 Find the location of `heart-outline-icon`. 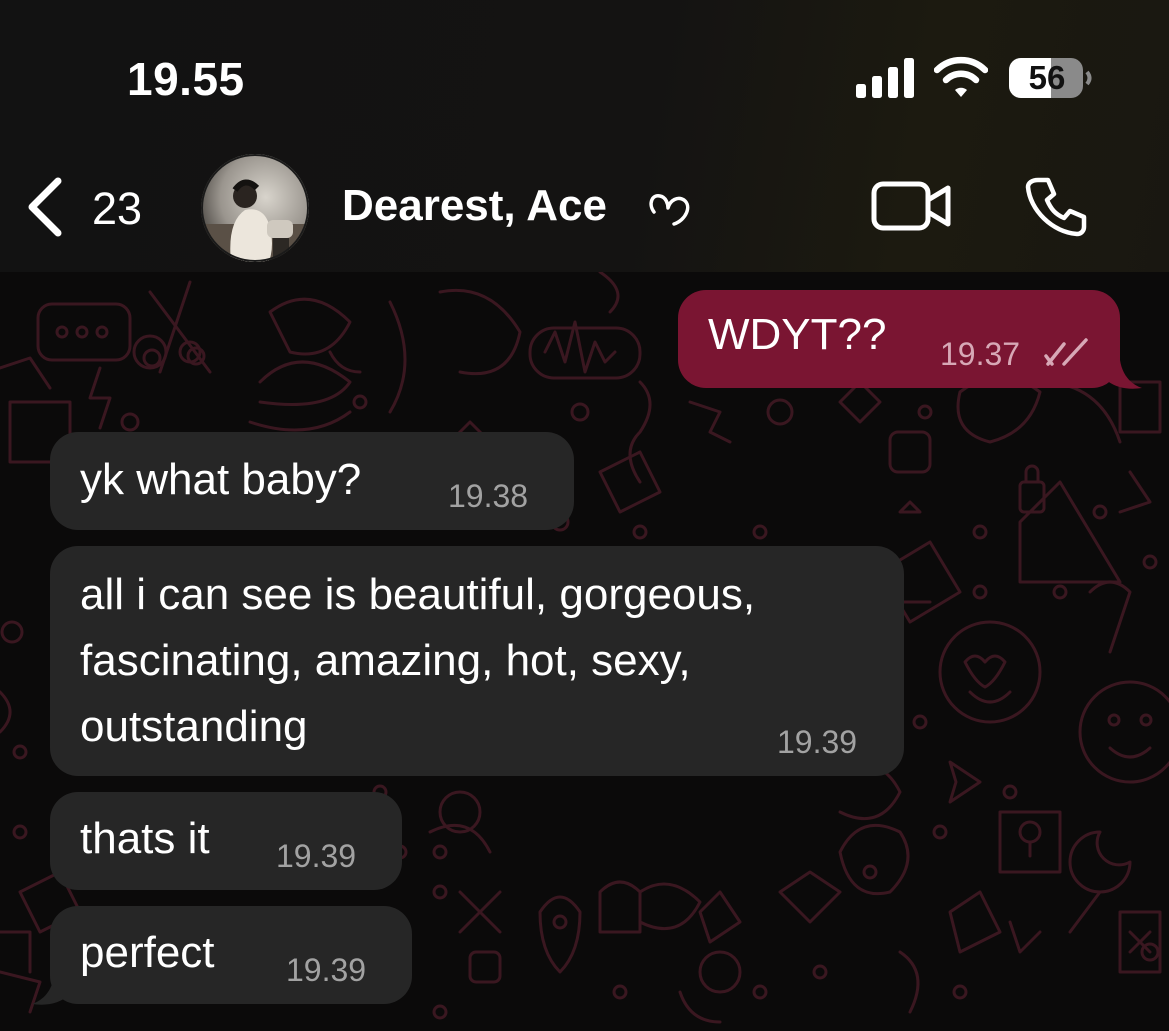

heart-outline-icon is located at coordinates (669, 210).